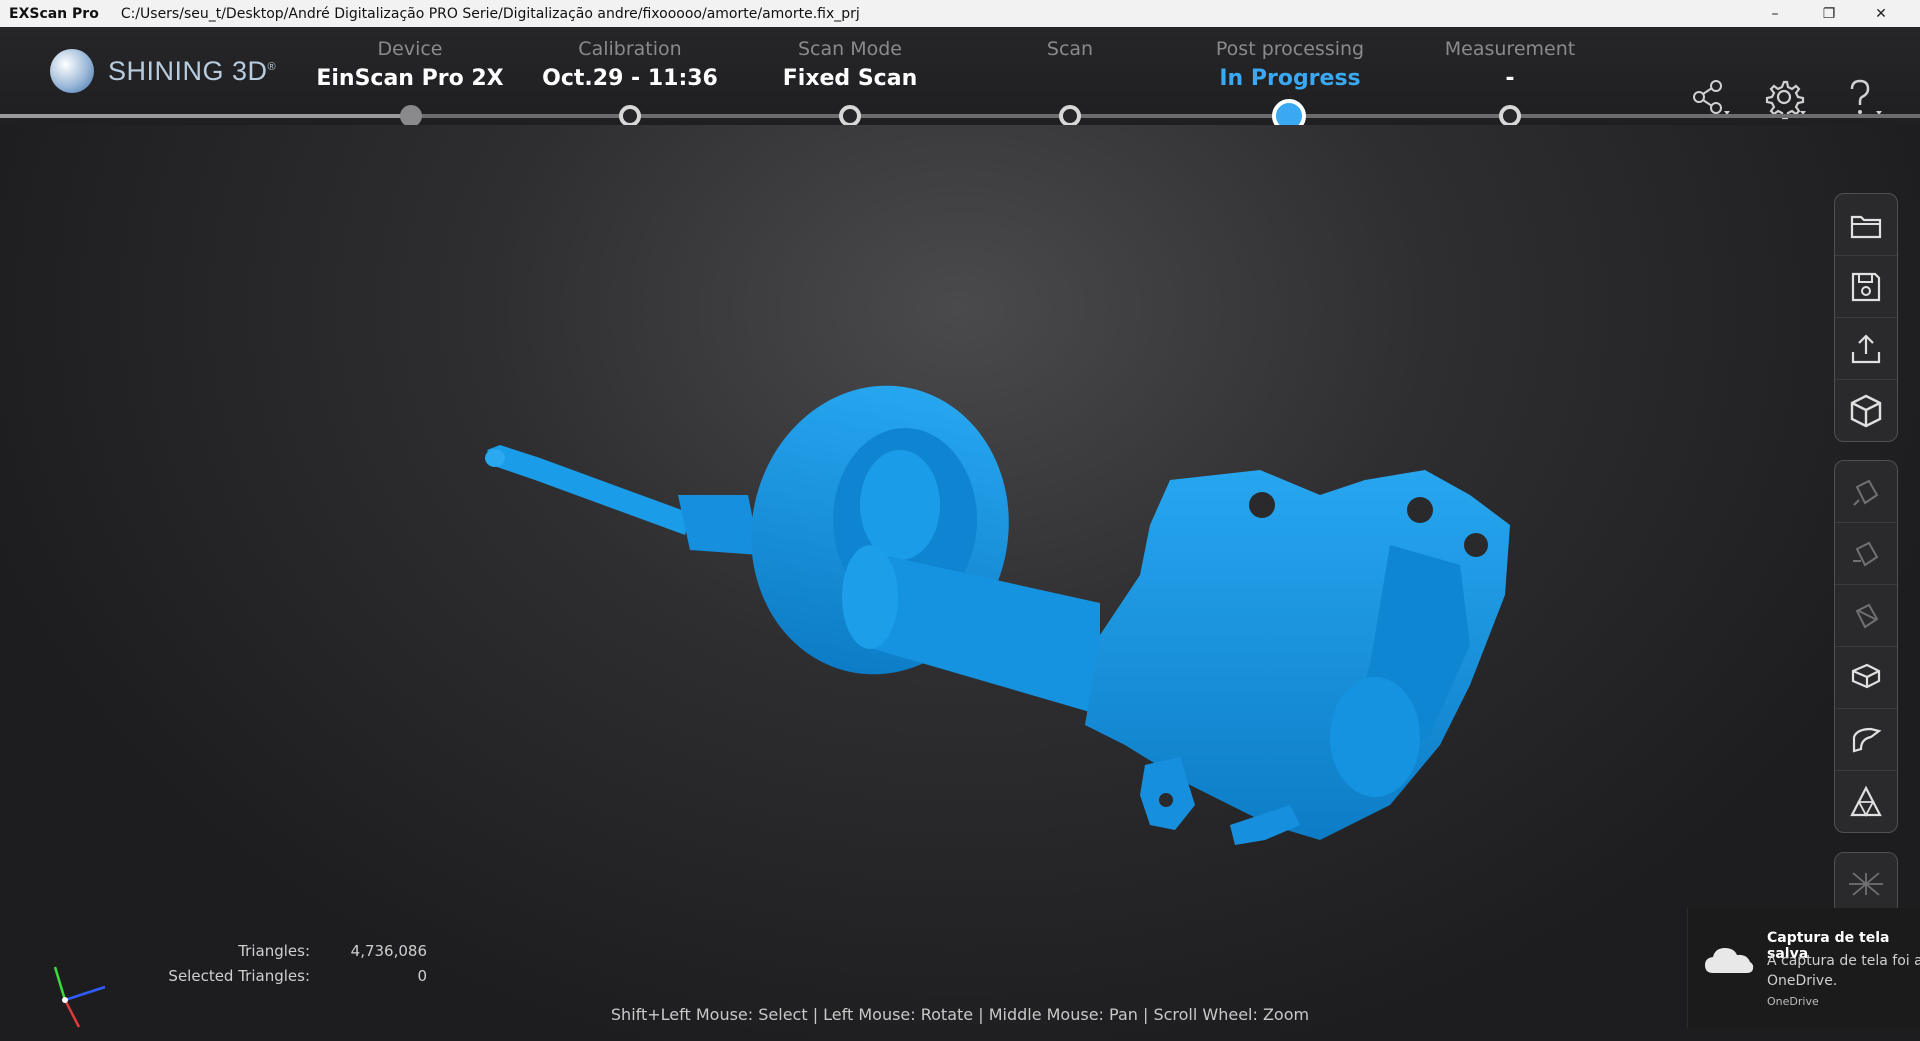  Describe the element at coordinates (1793, 1001) in the screenshot. I see `toast-source: OneDrive` at that location.